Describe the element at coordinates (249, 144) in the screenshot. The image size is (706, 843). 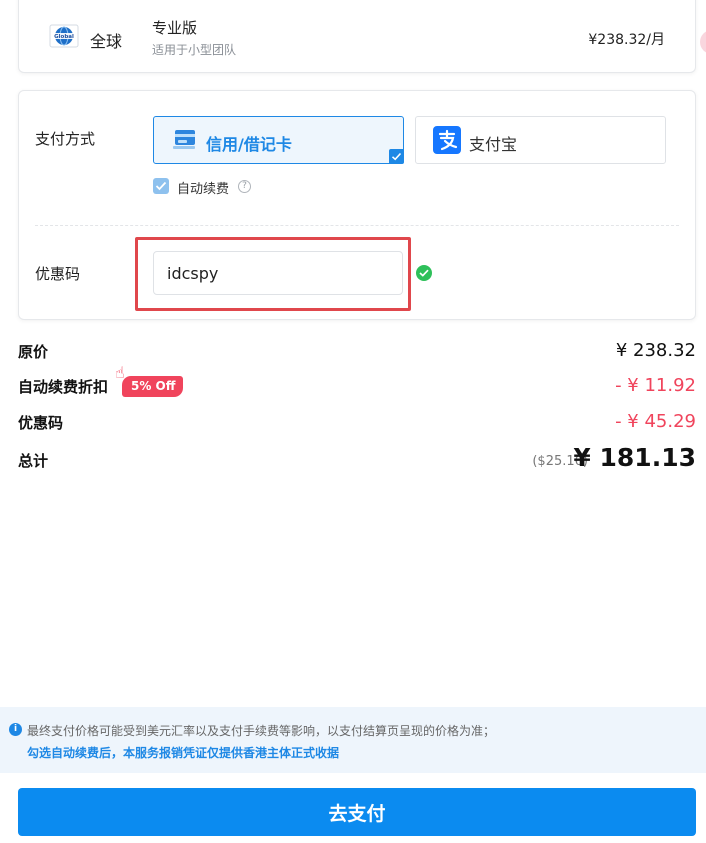
I see `credit-card-label: 信用/借记卡` at that location.